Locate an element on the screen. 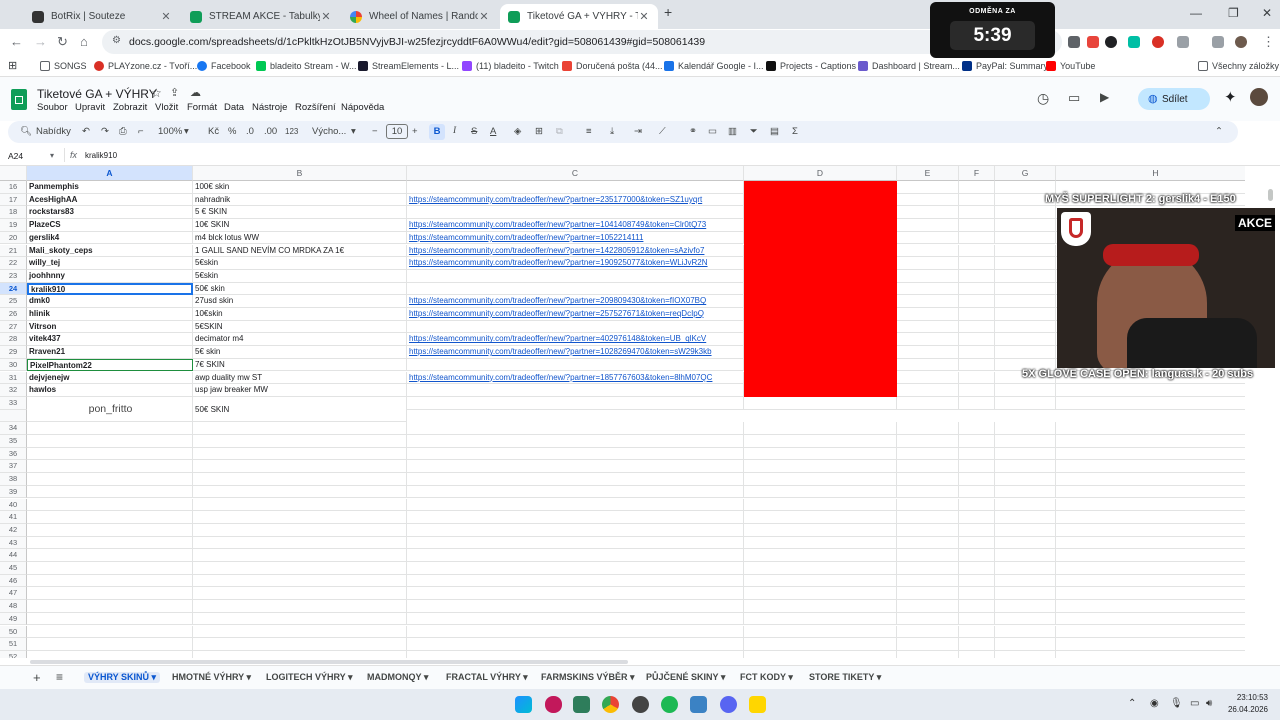 This screenshot has width=1280, height=720. row-header: 29 is located at coordinates (13, 352).